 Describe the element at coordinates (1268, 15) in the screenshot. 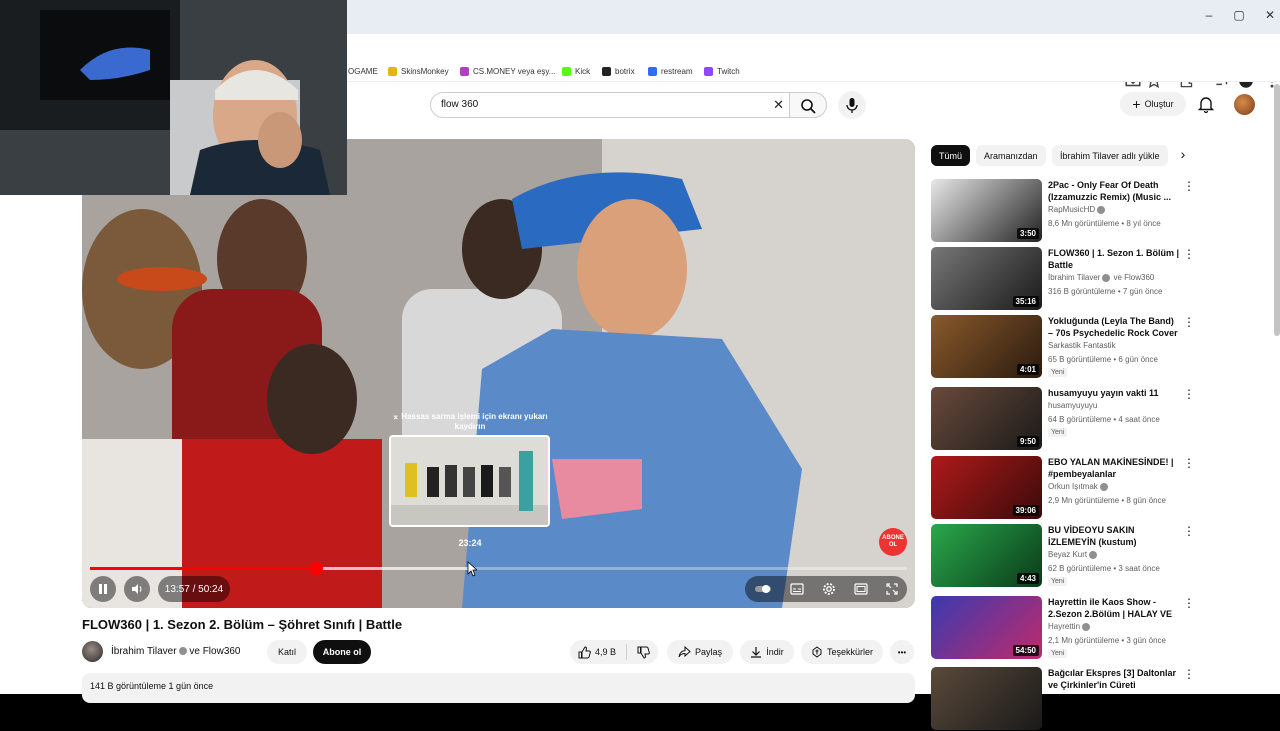

I see `close-window-button: ✕` at that location.